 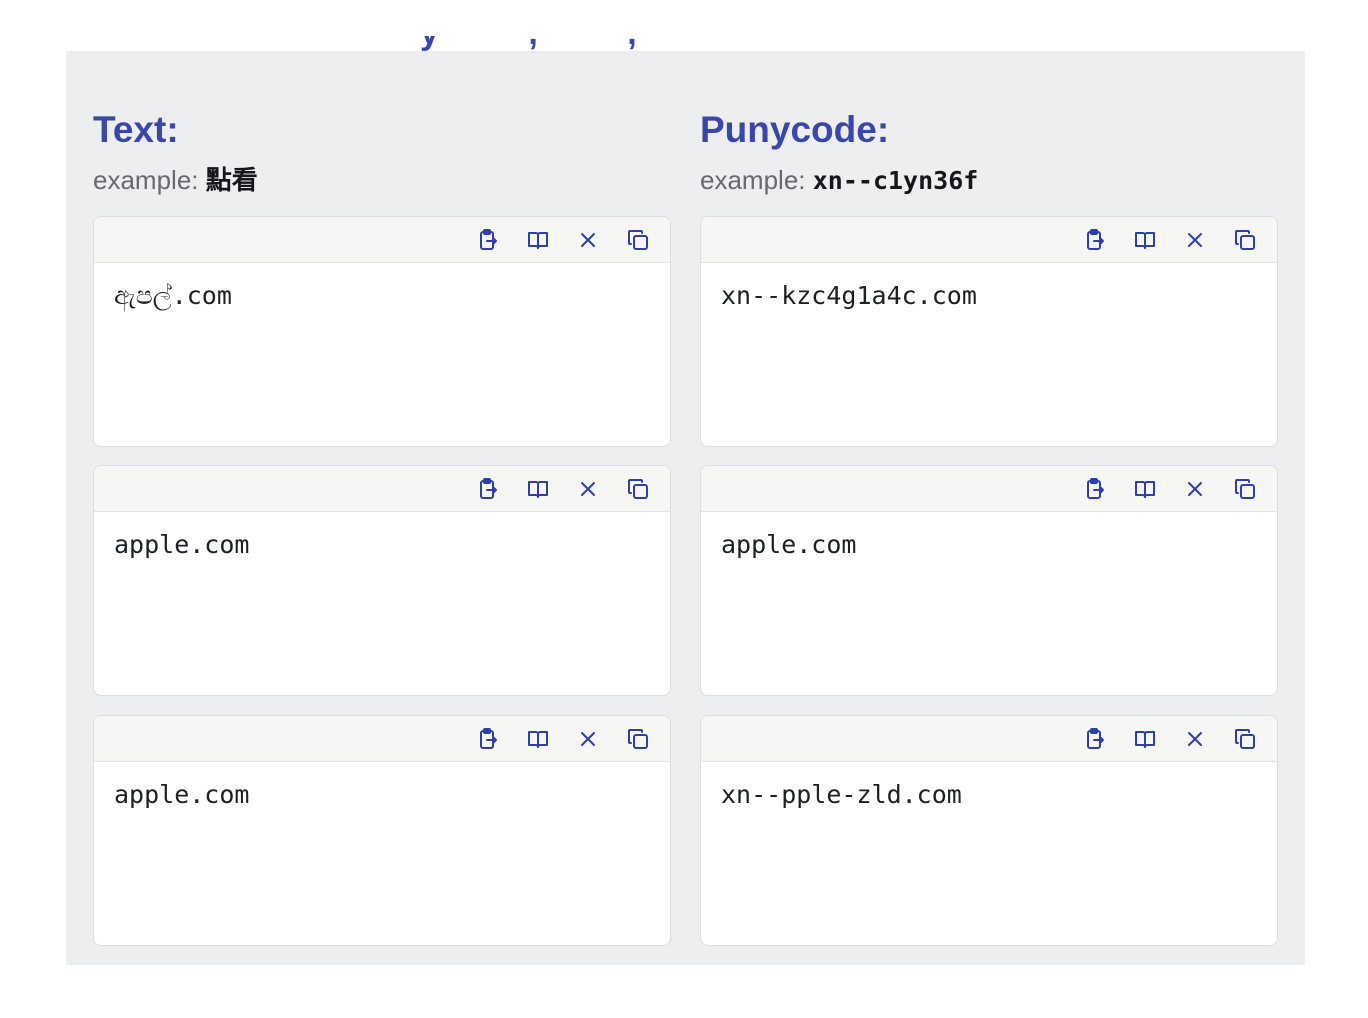 I want to click on text-input-2: apple.com, so click(x=382, y=545).